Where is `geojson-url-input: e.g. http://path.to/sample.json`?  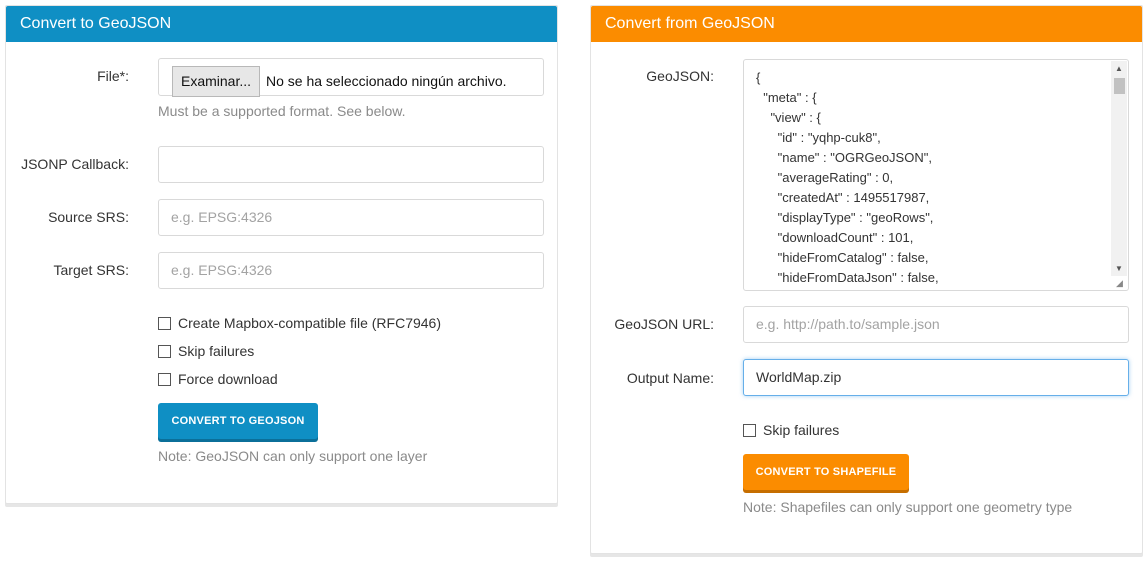
geojson-url-input: e.g. http://path.to/sample.json is located at coordinates (936, 324).